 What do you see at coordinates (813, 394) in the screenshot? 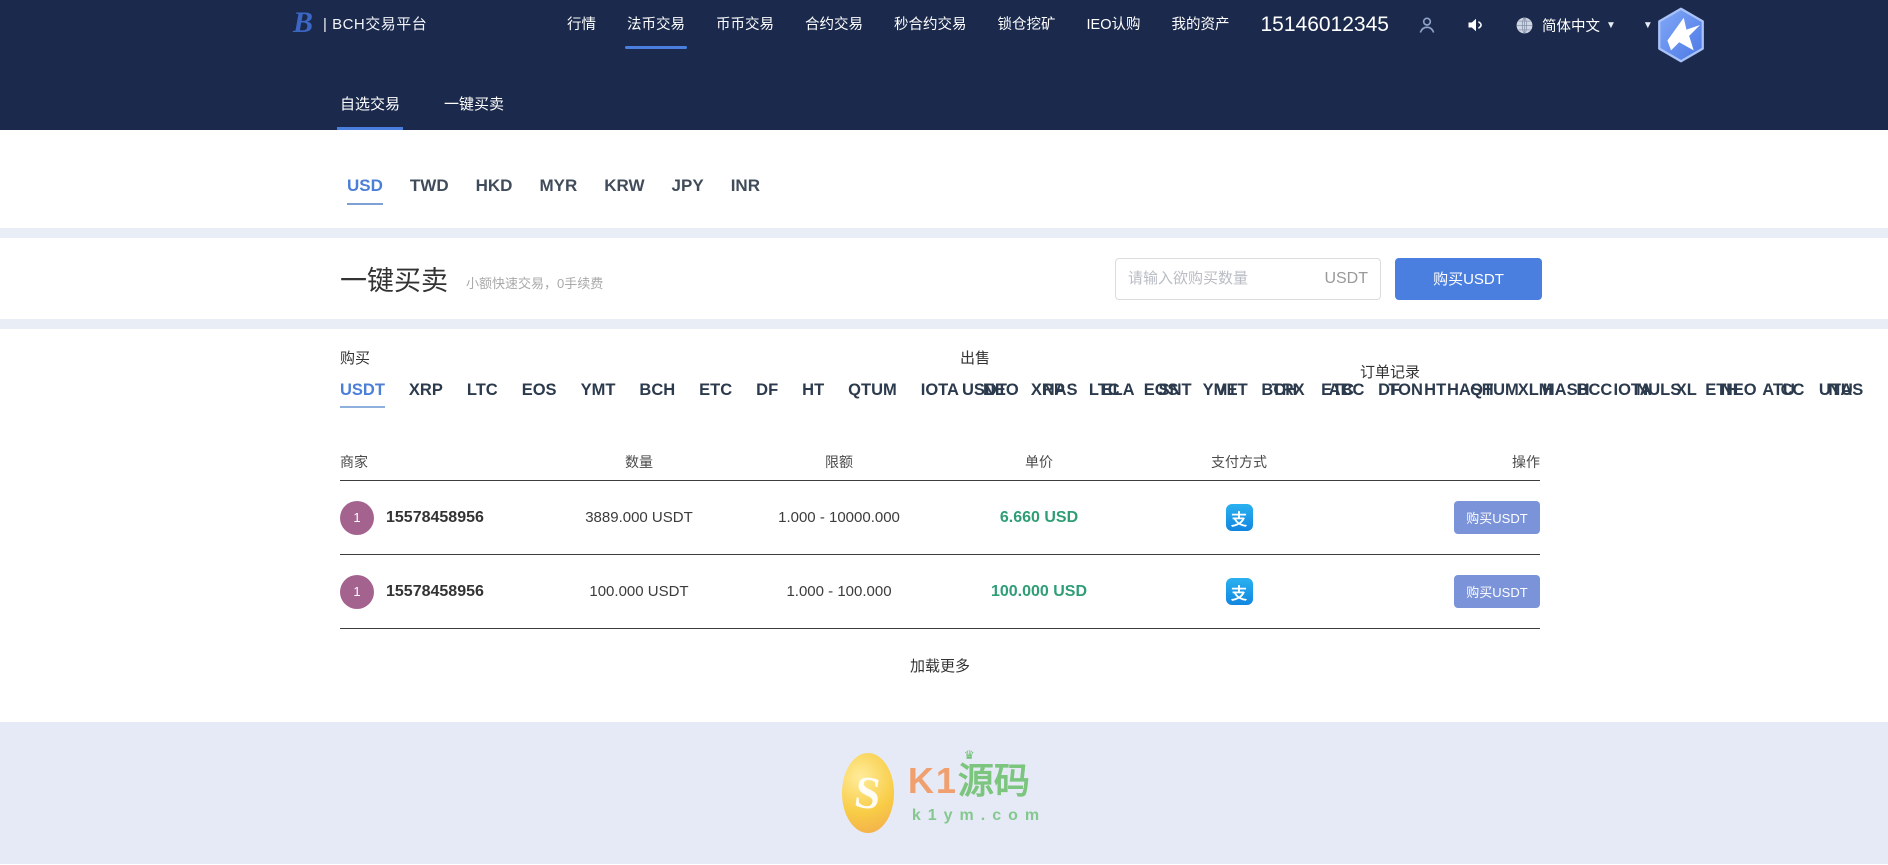
I see `coin-tab-ht: HT` at bounding box center [813, 394].